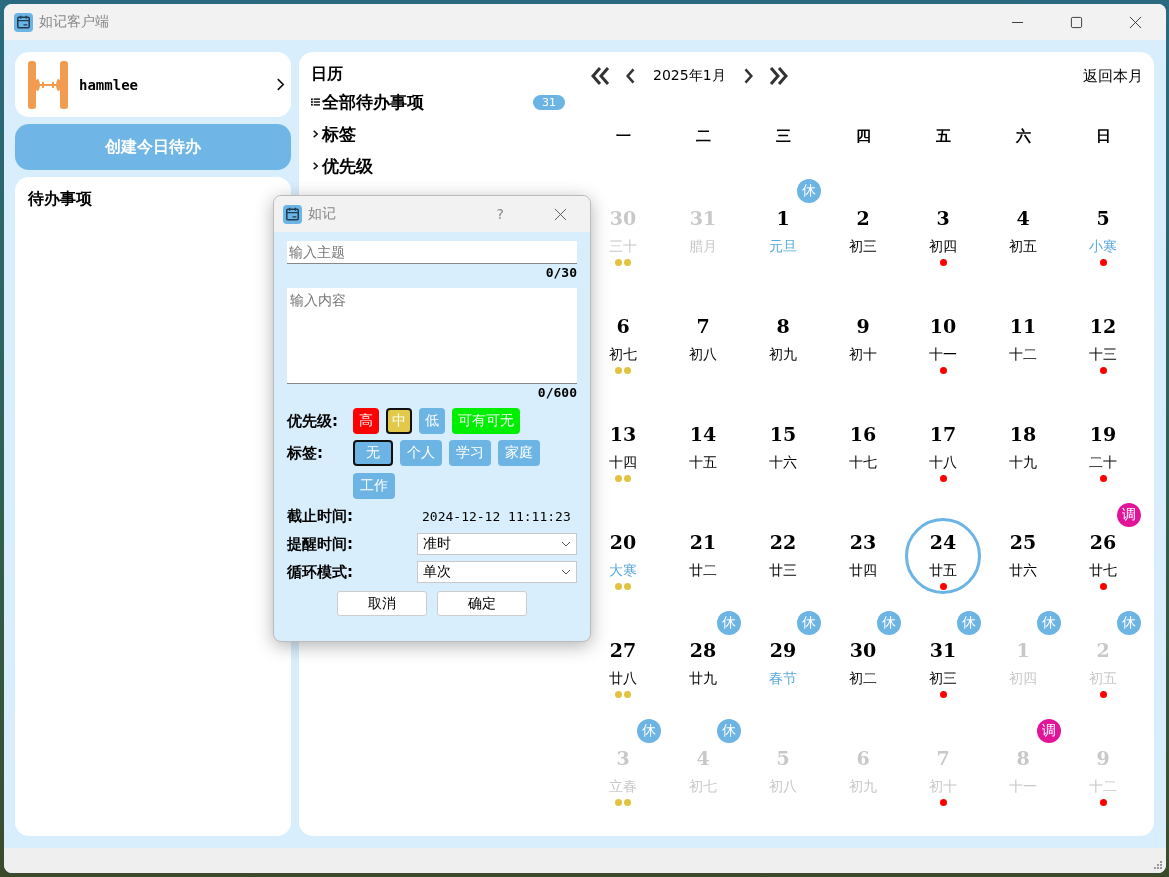 The height and width of the screenshot is (877, 1169). Describe the element at coordinates (623, 434) in the screenshot. I see `day-number: 13` at that location.